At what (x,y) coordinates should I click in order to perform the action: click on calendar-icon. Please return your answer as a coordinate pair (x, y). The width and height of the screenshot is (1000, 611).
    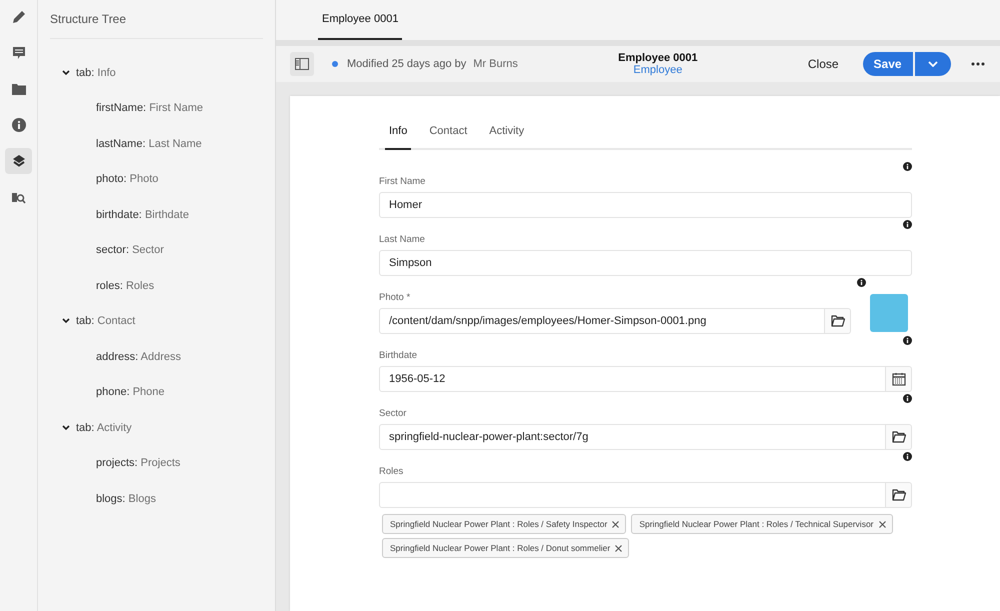
    Looking at the image, I should click on (899, 379).